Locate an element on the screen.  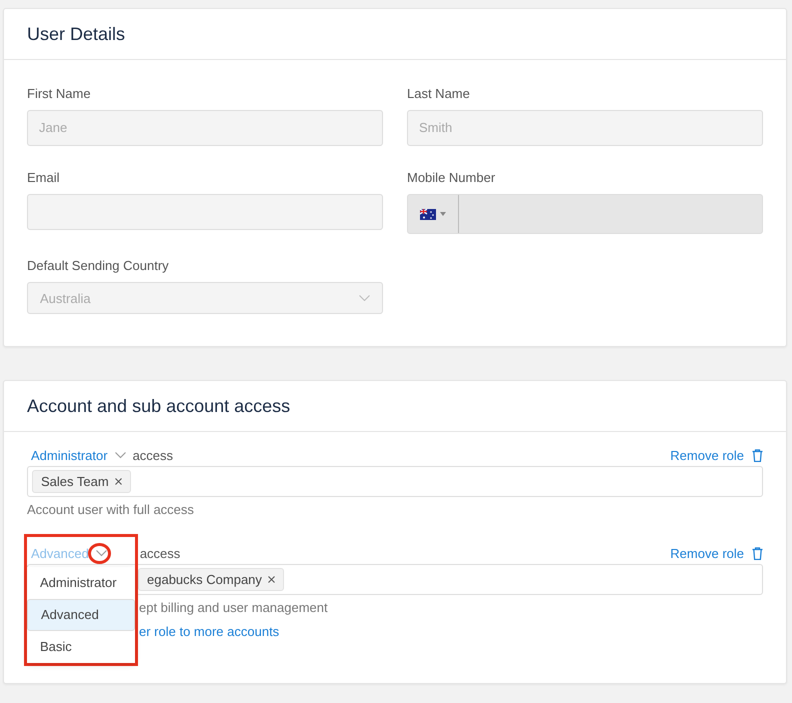
accounts-field: Sales Team is located at coordinates (395, 481).